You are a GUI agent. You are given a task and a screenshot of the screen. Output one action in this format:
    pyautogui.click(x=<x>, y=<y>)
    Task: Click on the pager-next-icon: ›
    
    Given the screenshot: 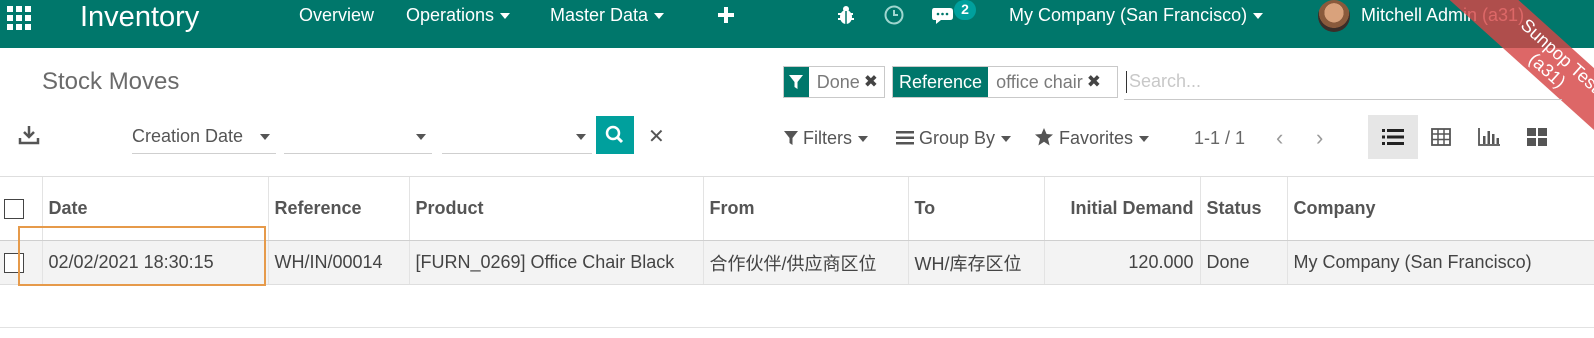 What is the action you would take?
    pyautogui.click(x=1319, y=138)
    